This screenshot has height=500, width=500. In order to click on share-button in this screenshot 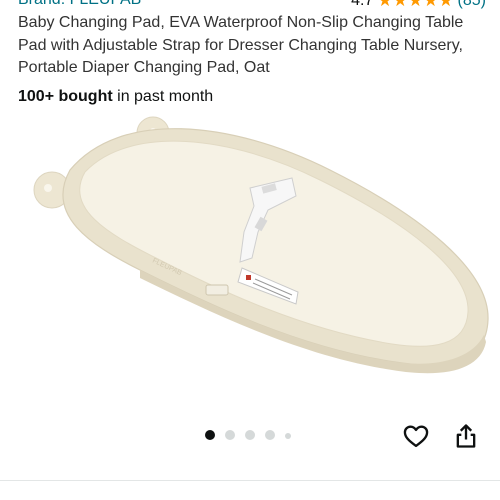, I will do `click(466, 436)`.